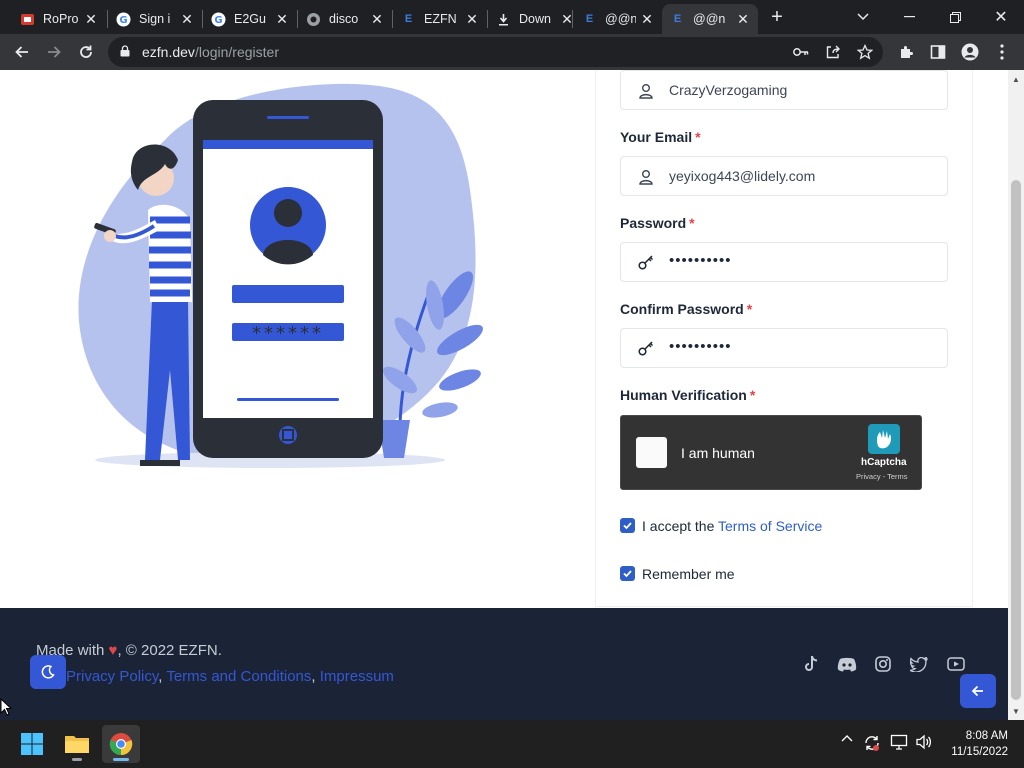 The width and height of the screenshot is (1024, 768). Describe the element at coordinates (906, 52) in the screenshot. I see `extensions-icon` at that location.